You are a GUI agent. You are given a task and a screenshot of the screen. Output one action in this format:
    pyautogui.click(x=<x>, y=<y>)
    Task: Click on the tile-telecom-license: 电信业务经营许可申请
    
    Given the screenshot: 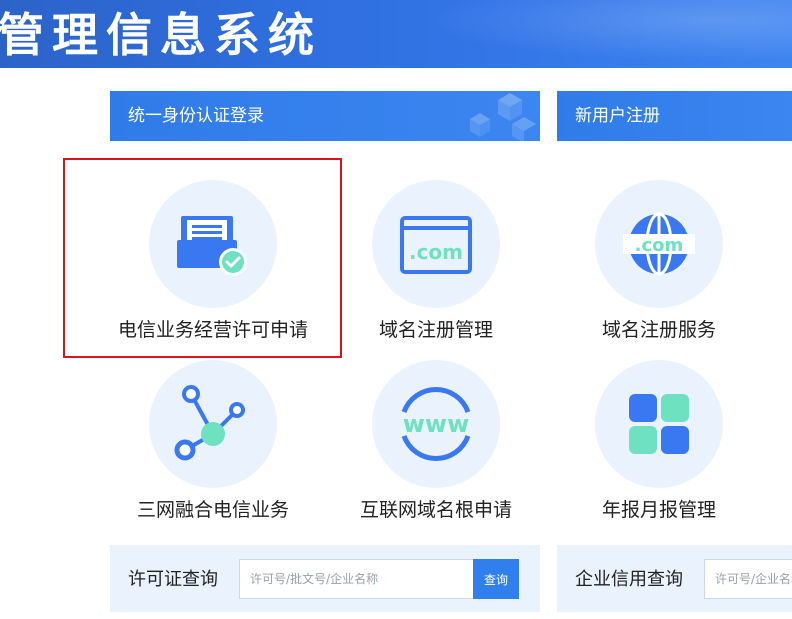 What is the action you would take?
    pyautogui.click(x=220, y=270)
    